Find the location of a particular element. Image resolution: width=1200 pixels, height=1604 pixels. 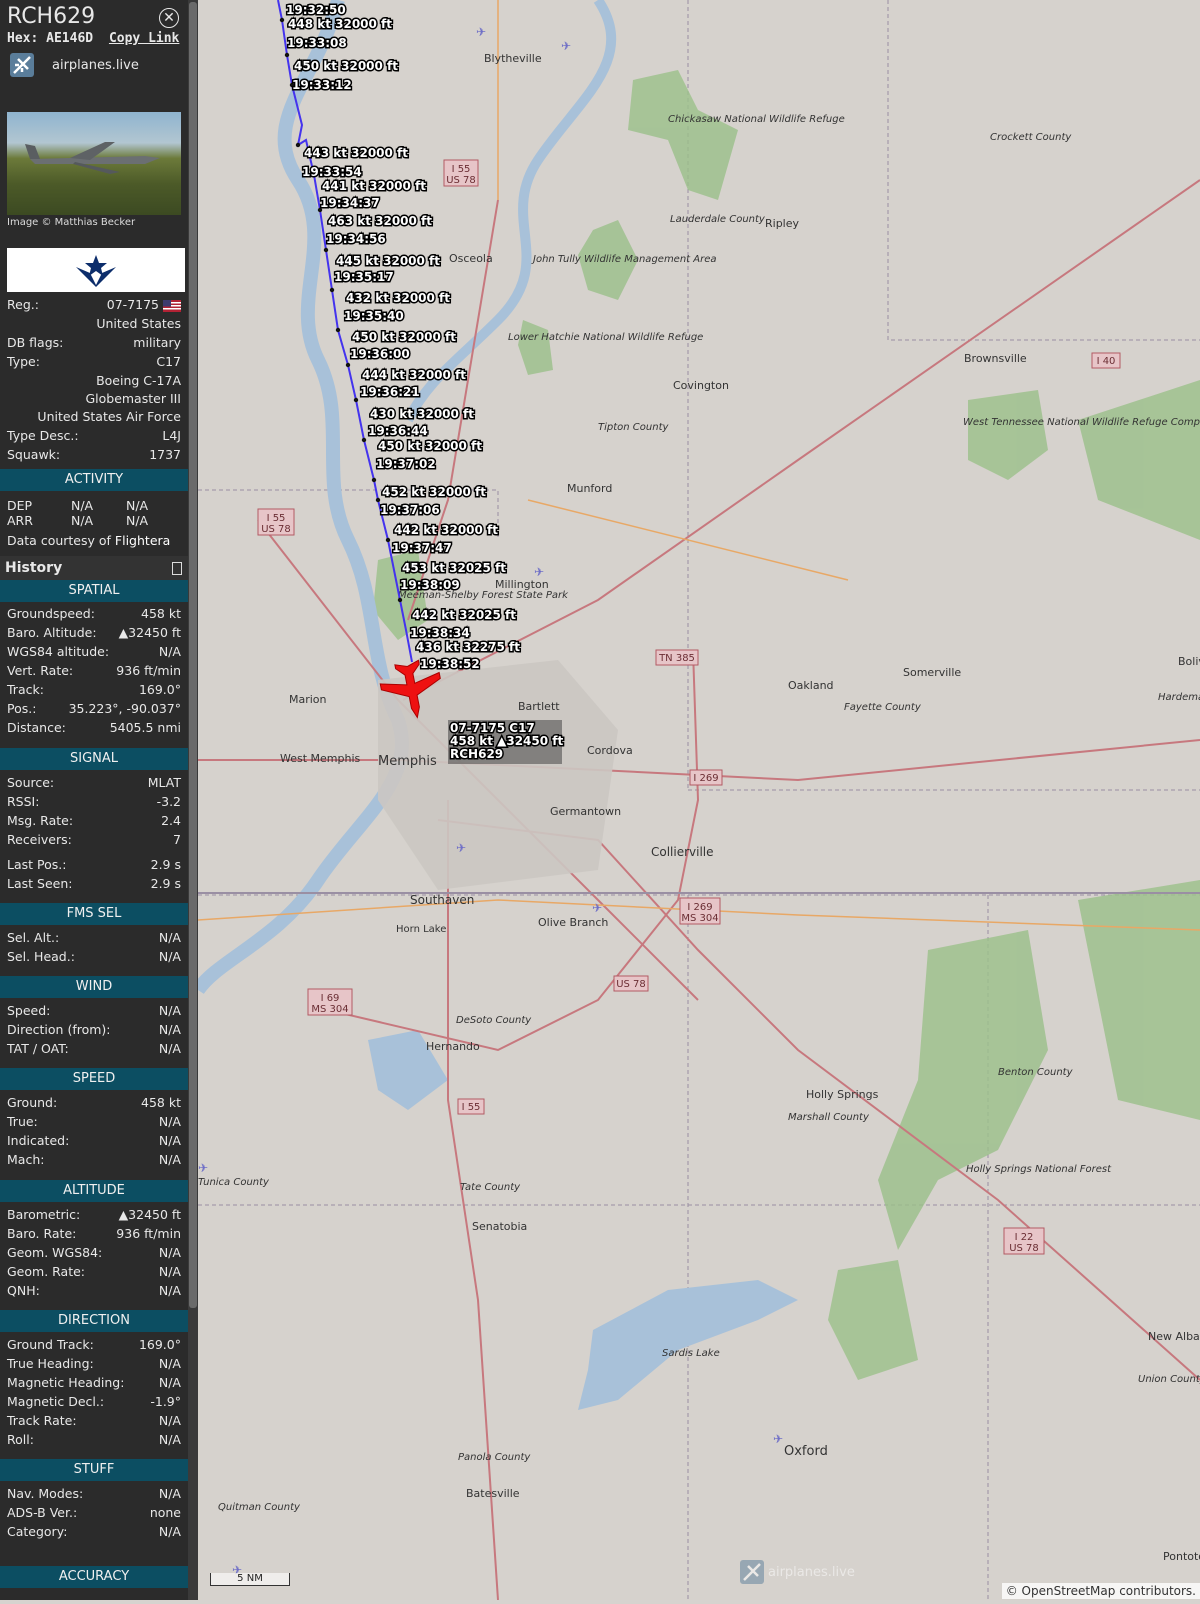

watermark-text: airplanes.live is located at coordinates (811, 1572).